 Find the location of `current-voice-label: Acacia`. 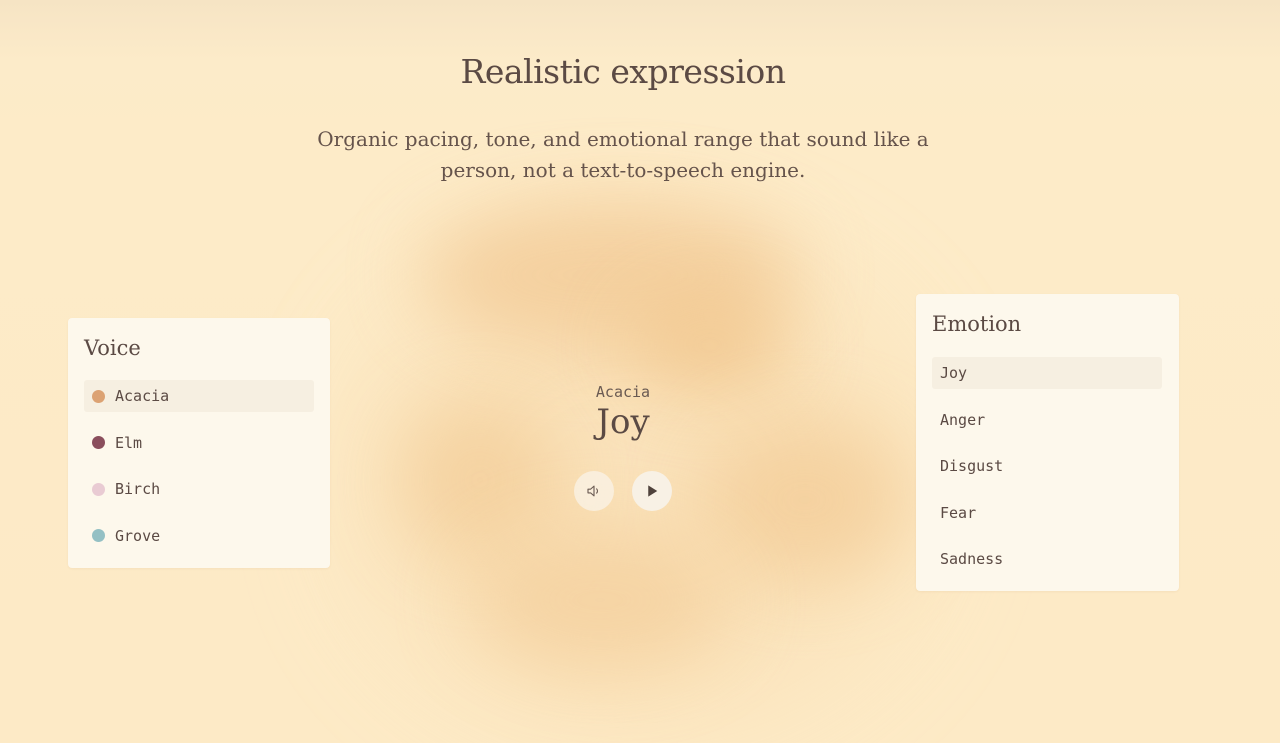

current-voice-label: Acacia is located at coordinates (623, 392).